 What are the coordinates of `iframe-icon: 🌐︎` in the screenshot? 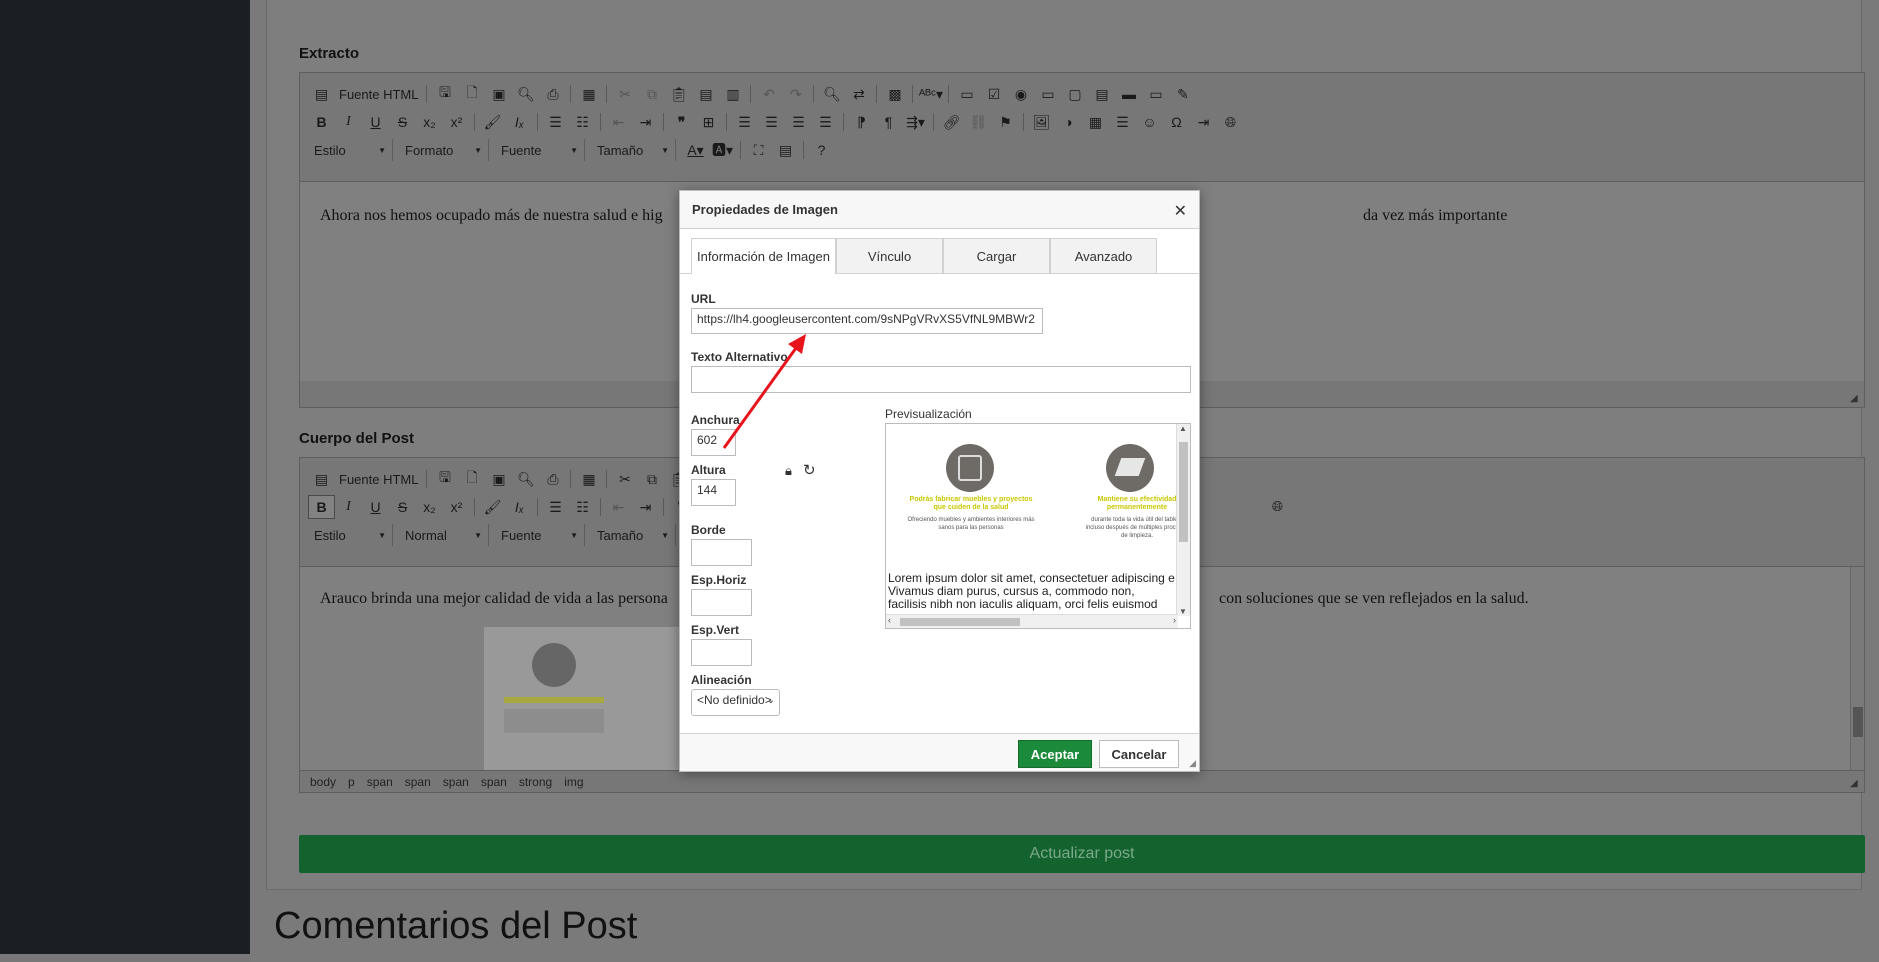 It's located at (1230, 122).